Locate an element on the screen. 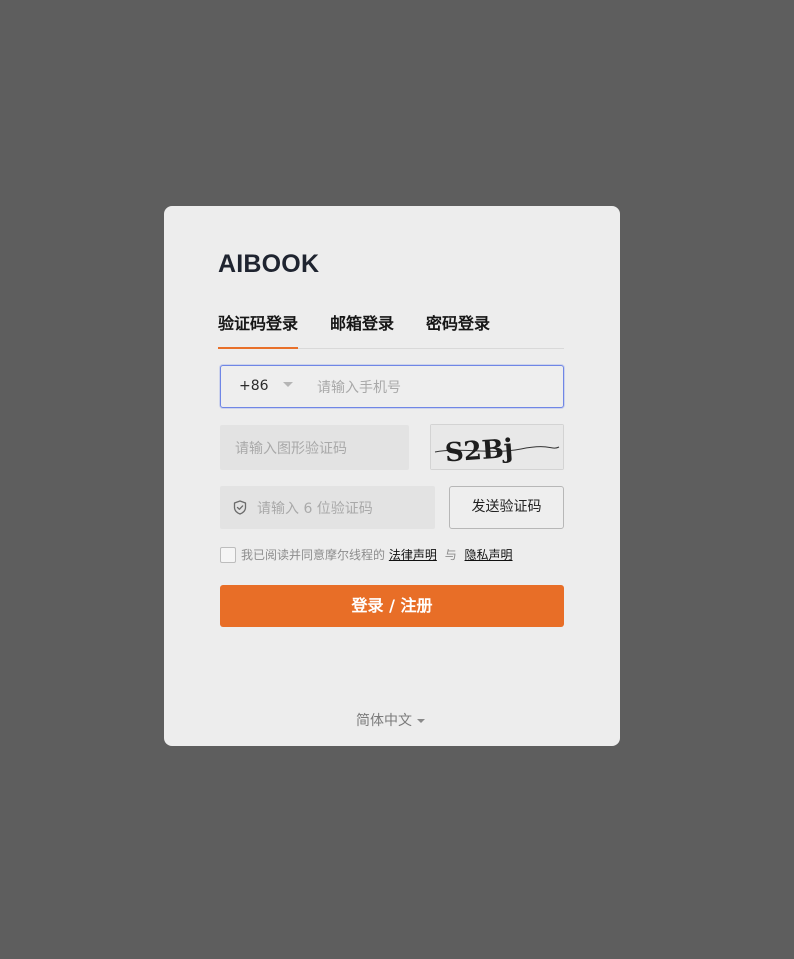 The image size is (794, 959). shield-check-icon is located at coordinates (240, 507).